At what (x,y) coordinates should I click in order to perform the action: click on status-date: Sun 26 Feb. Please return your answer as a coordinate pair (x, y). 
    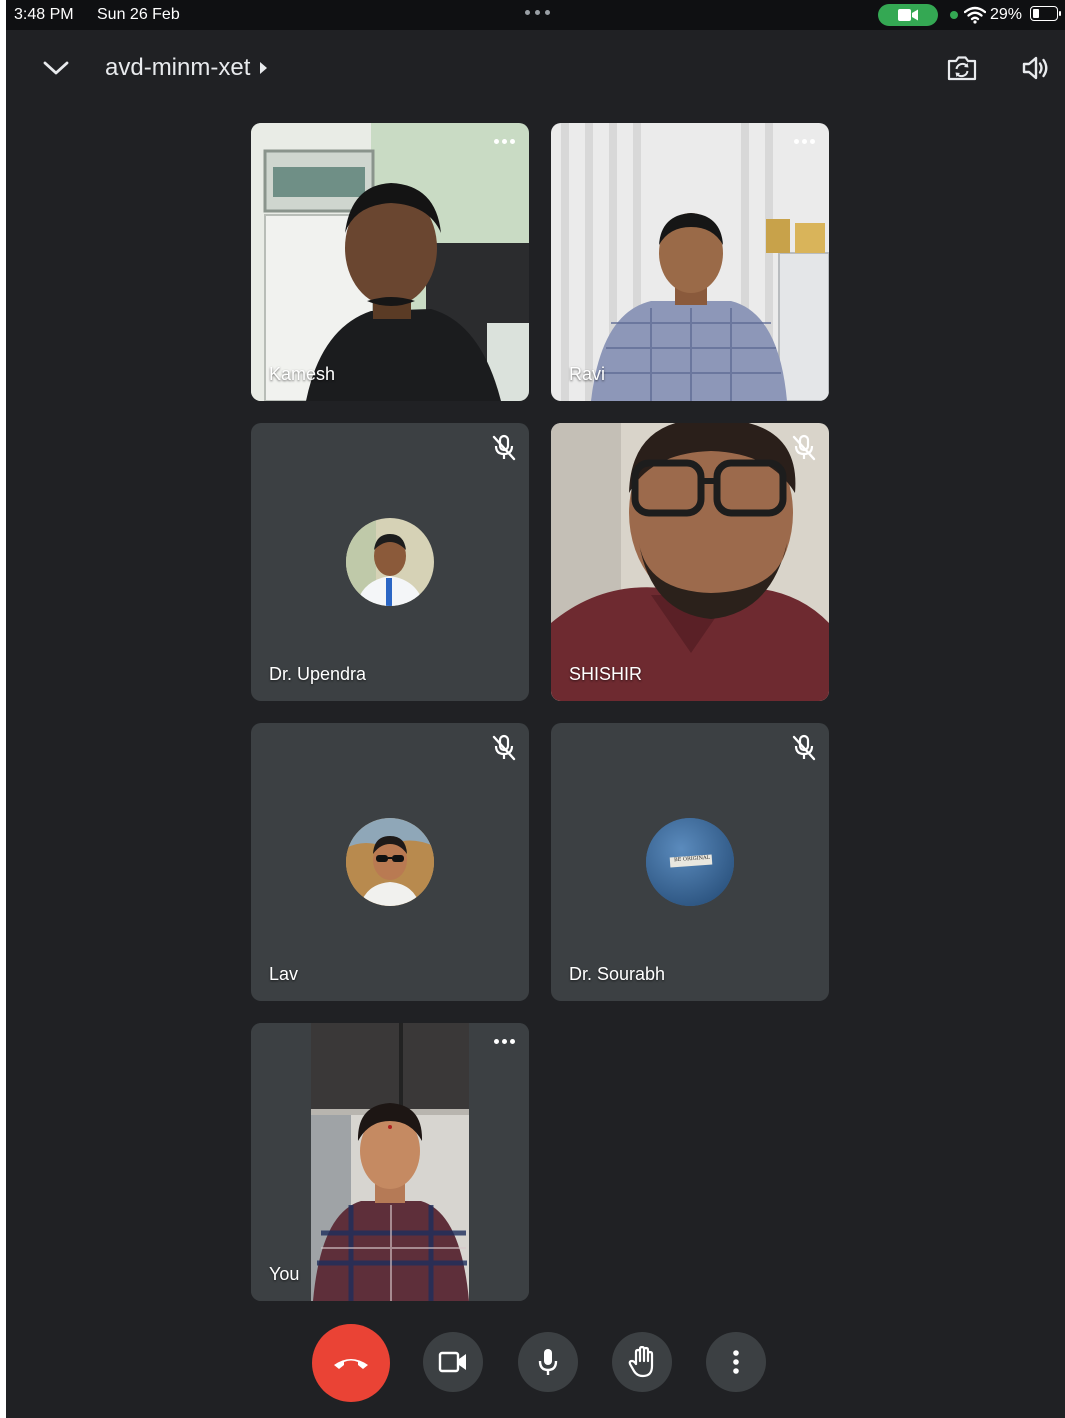
    Looking at the image, I should click on (138, 14).